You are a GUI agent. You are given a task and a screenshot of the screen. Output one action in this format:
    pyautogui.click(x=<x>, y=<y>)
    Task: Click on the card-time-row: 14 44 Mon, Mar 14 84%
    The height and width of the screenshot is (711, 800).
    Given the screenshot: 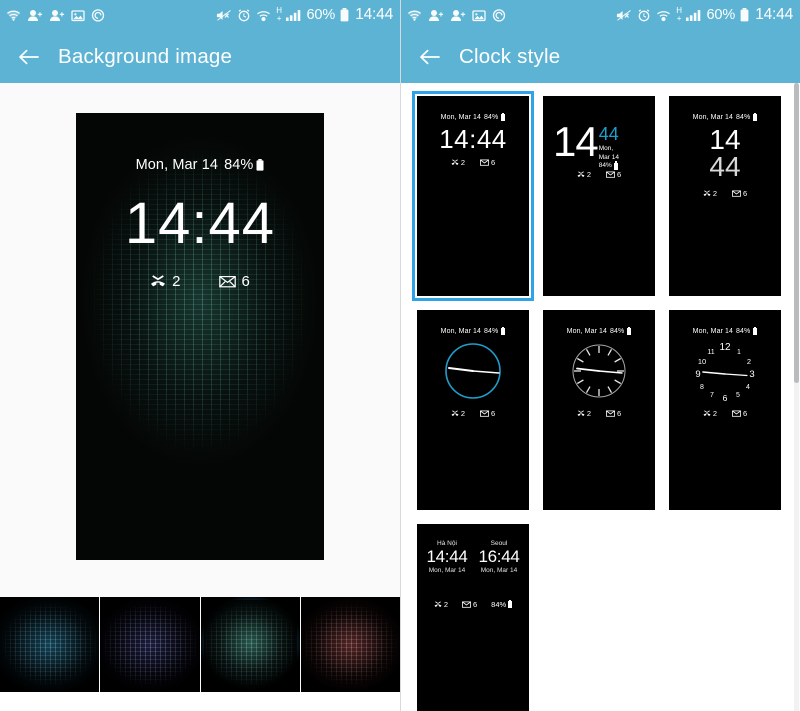 What is the action you would take?
    pyautogui.click(x=601, y=146)
    